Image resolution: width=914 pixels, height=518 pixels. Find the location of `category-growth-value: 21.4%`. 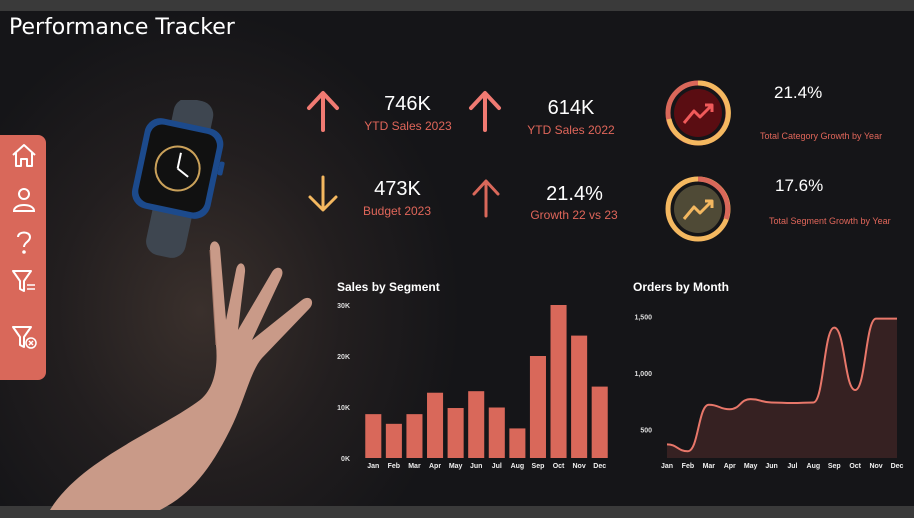

category-growth-value: 21.4% is located at coordinates (798, 92).